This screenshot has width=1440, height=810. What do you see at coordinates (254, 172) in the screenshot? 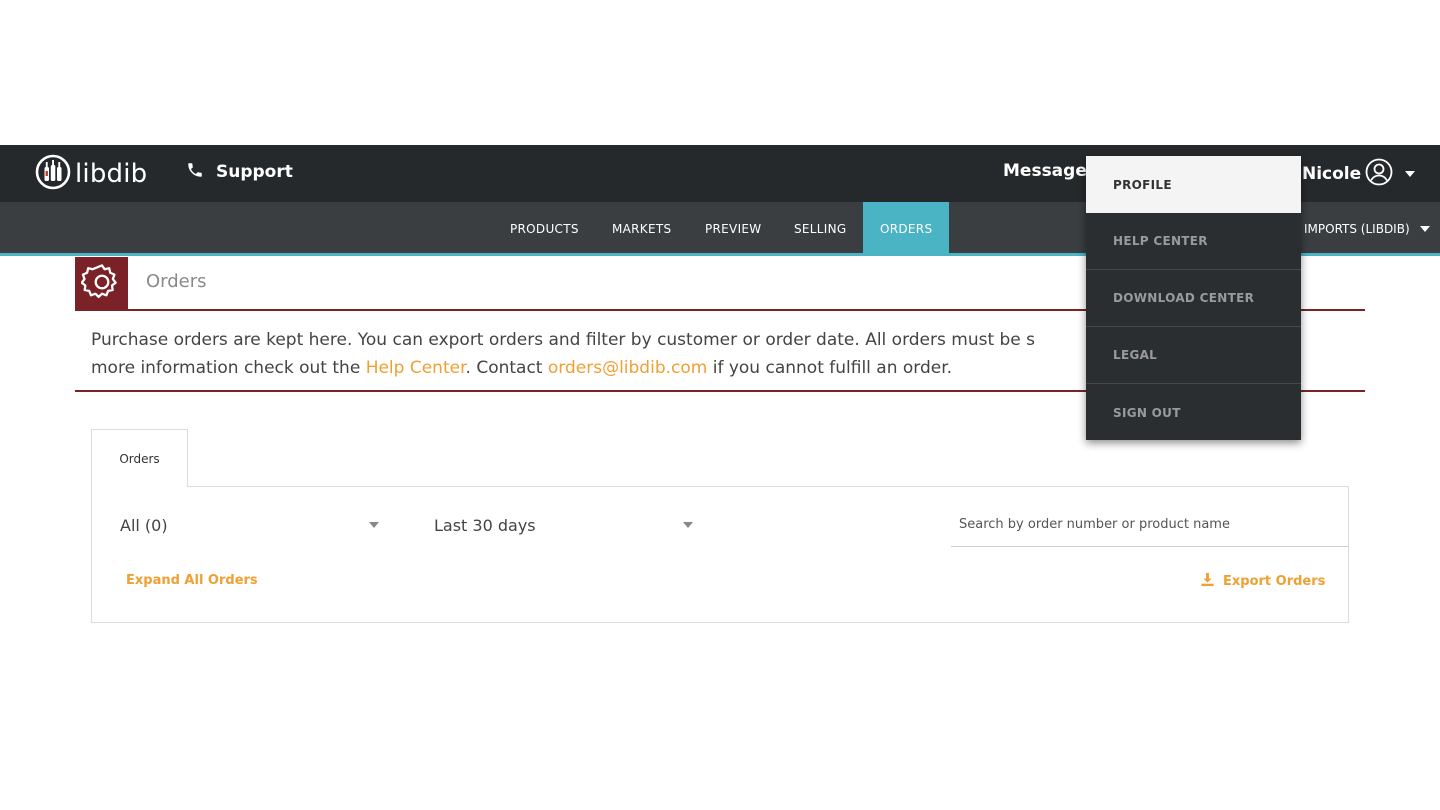
I see `support-label: Support` at bounding box center [254, 172].